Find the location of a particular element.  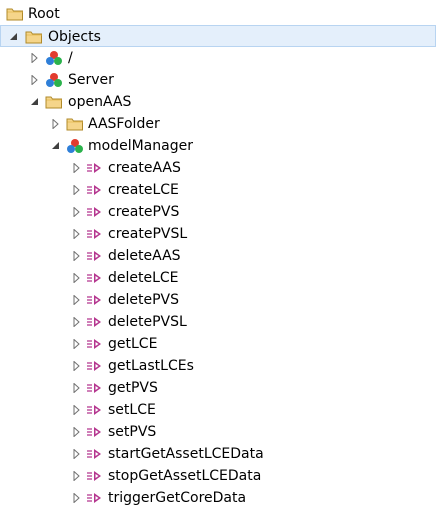

tree-node-modelmanager: modelManager is located at coordinates (218, 146).